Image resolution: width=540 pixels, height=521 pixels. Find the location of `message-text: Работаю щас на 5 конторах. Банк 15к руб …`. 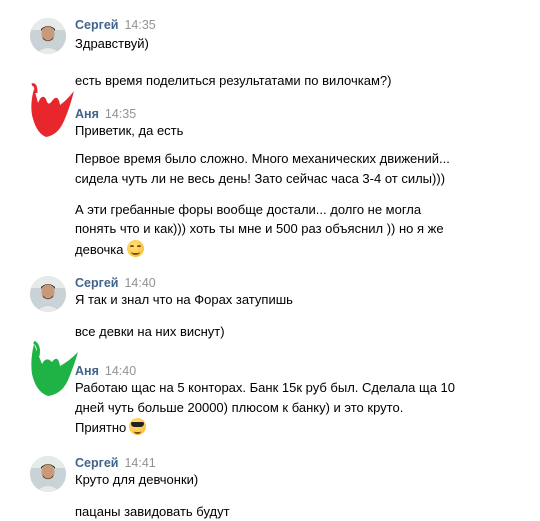

message-text: Работаю щас на 5 конторах. Банк 15к руб … is located at coordinates (265, 387).